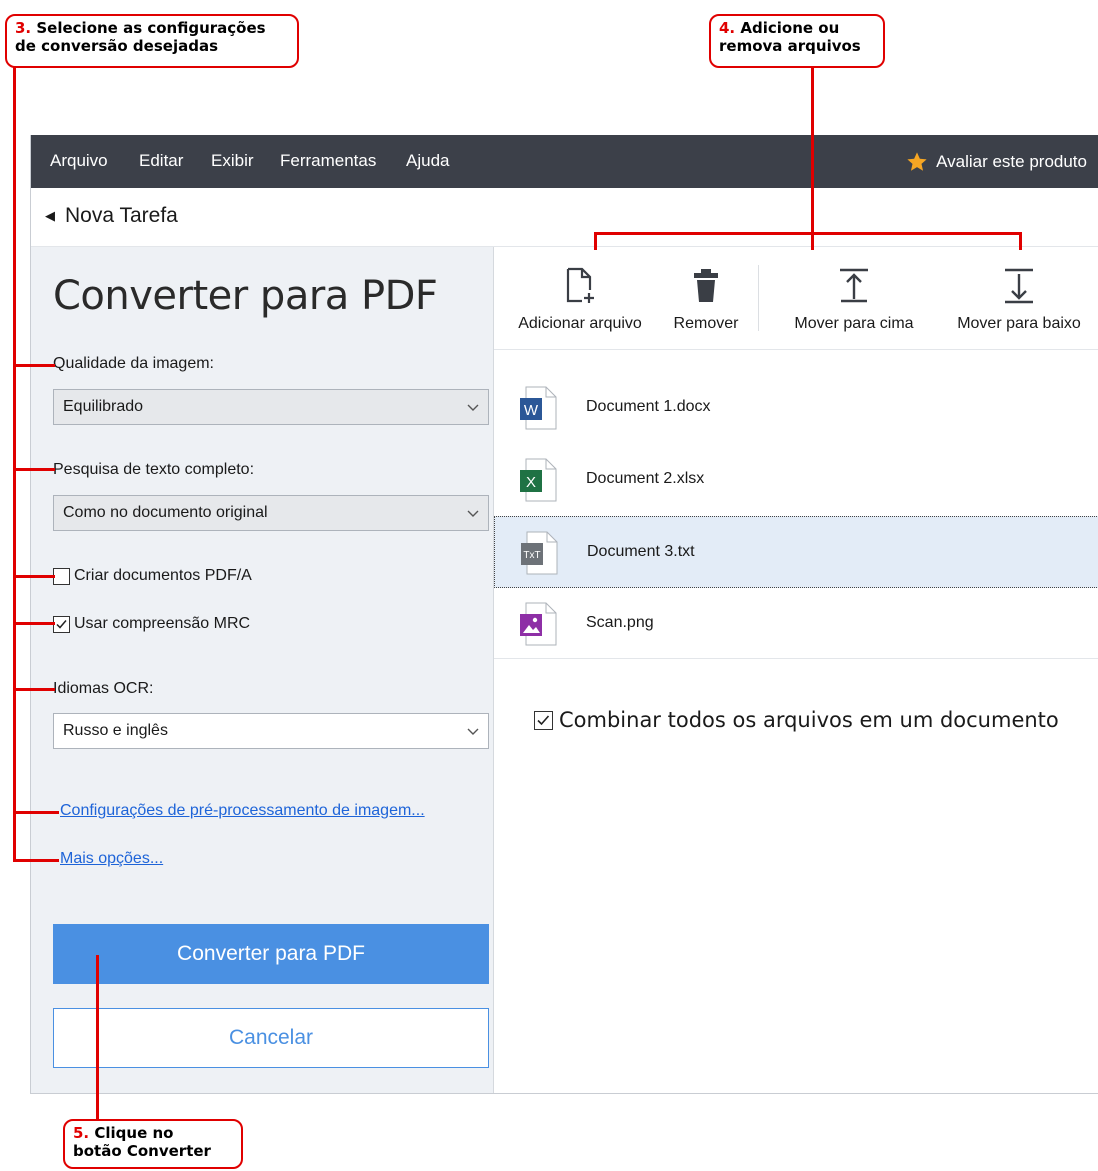 This screenshot has height=1171, width=1098. I want to click on word-file-icon: W, so click(538, 408).